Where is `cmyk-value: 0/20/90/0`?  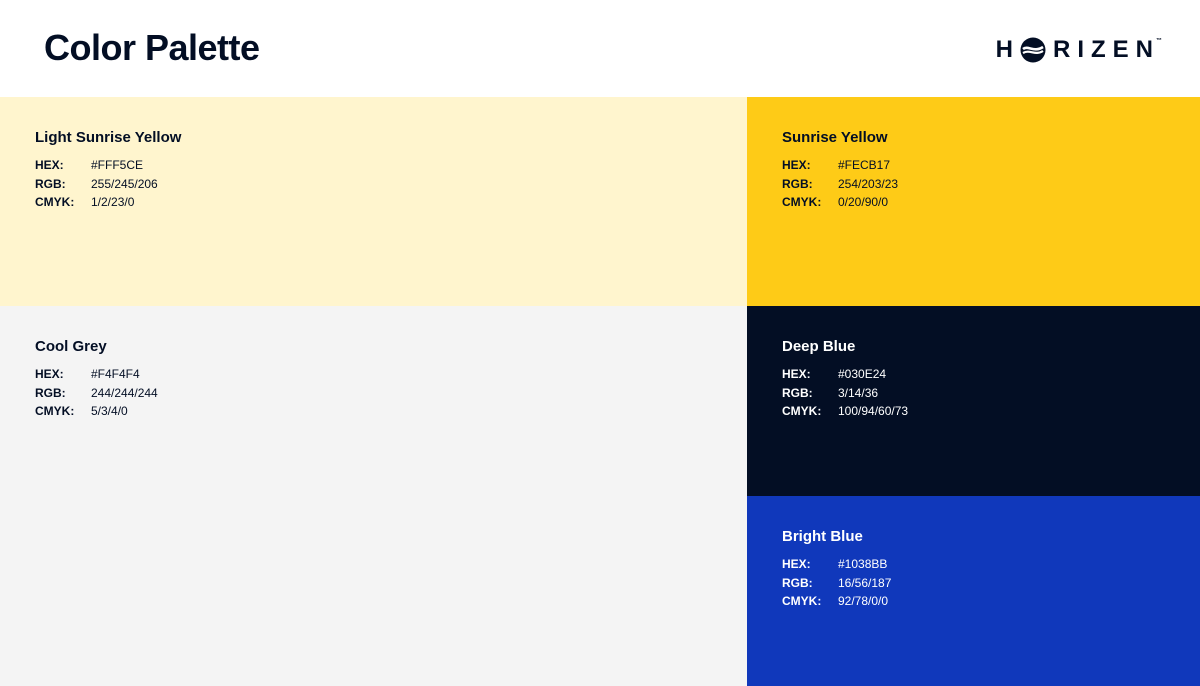 cmyk-value: 0/20/90/0 is located at coordinates (863, 202).